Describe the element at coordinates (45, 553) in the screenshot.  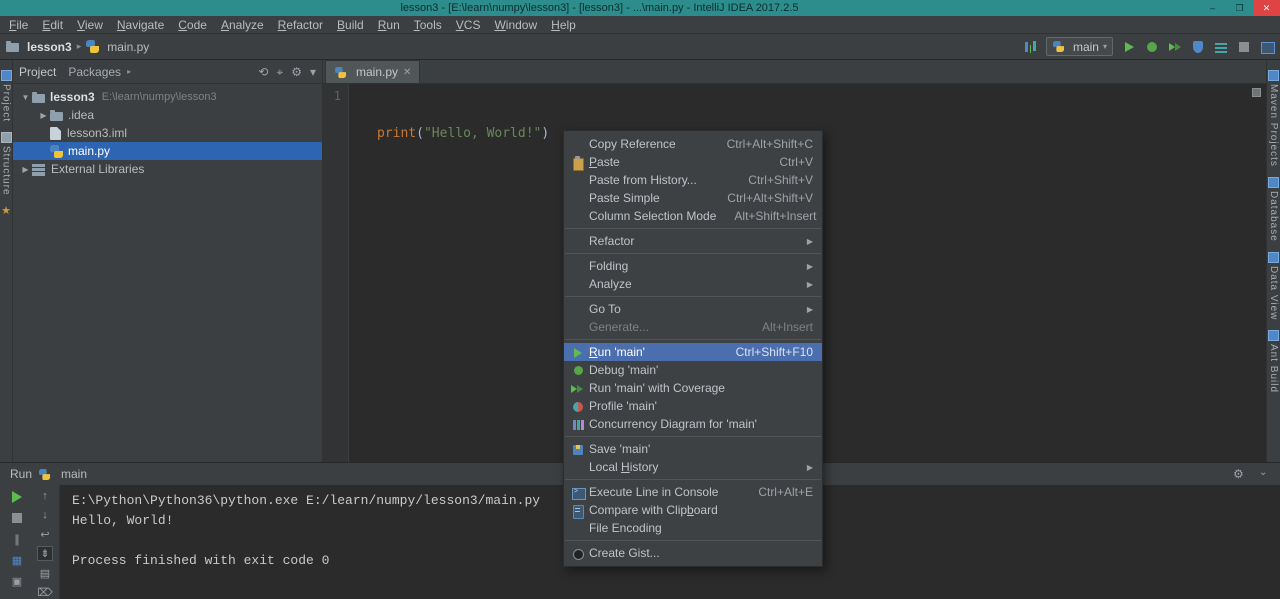
I see `scroll-to-end-icon: ⇟` at that location.